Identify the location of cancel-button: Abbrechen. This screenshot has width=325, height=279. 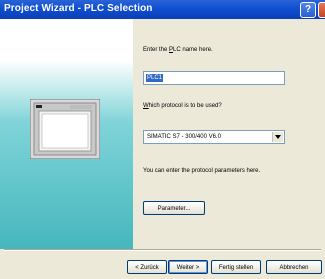
(294, 267).